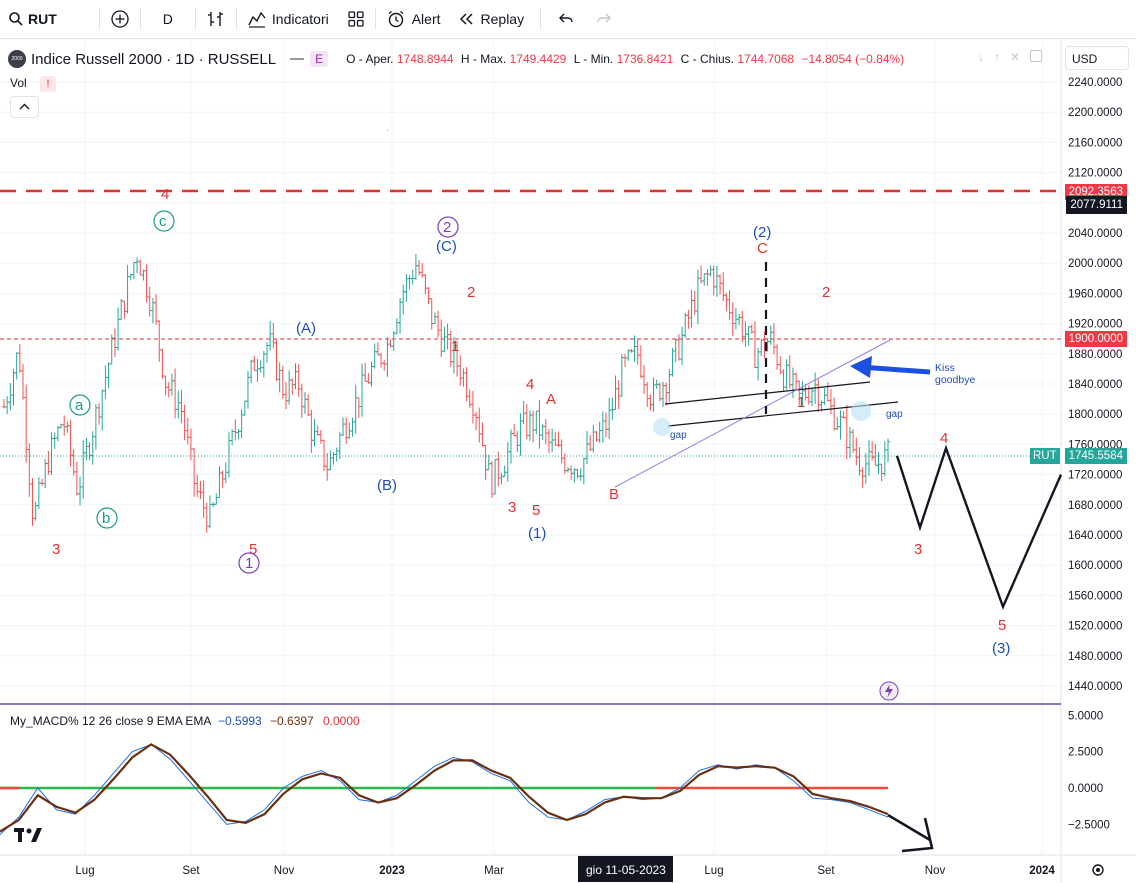 The width and height of the screenshot is (1136, 883). I want to click on settings-gear-icon, so click(1098, 870).